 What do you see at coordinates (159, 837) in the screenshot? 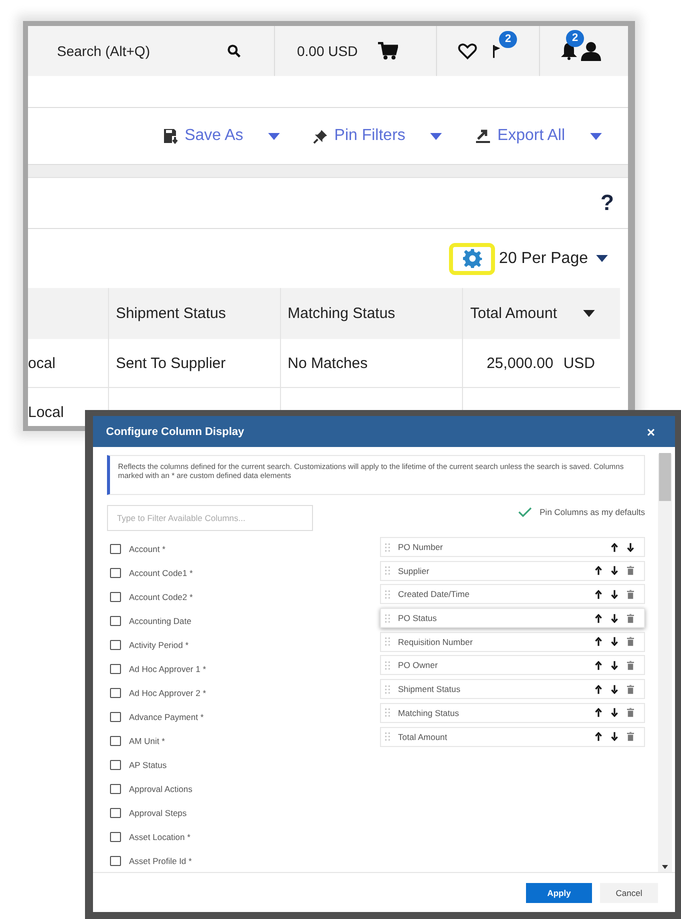
I see `checkbox-label: Asset Location *` at bounding box center [159, 837].